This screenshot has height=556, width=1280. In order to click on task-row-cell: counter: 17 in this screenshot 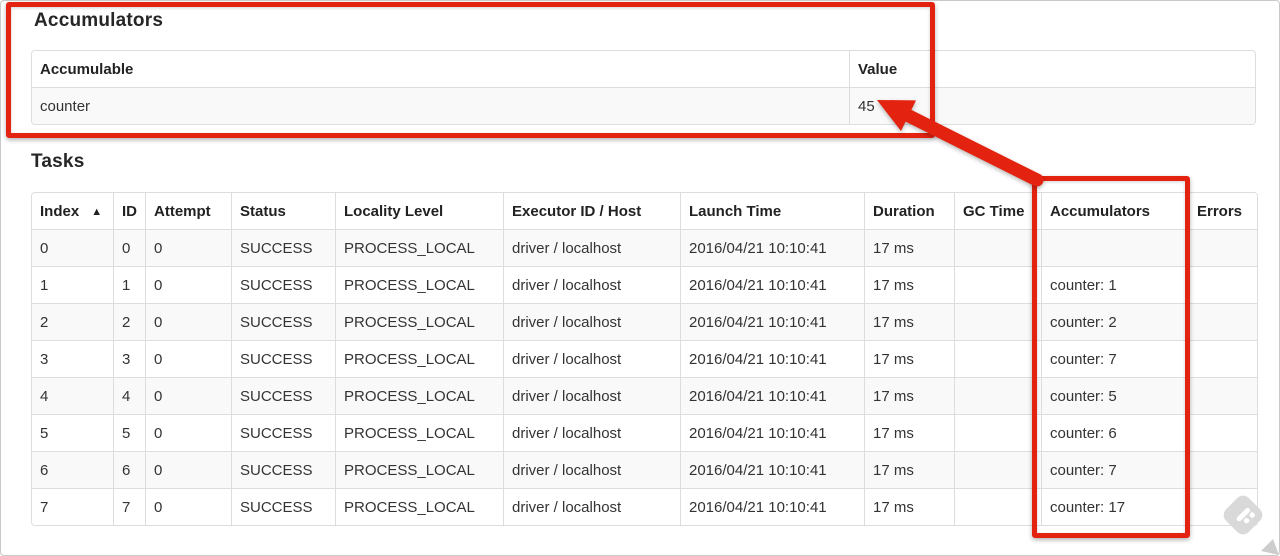, I will do `click(1115, 507)`.